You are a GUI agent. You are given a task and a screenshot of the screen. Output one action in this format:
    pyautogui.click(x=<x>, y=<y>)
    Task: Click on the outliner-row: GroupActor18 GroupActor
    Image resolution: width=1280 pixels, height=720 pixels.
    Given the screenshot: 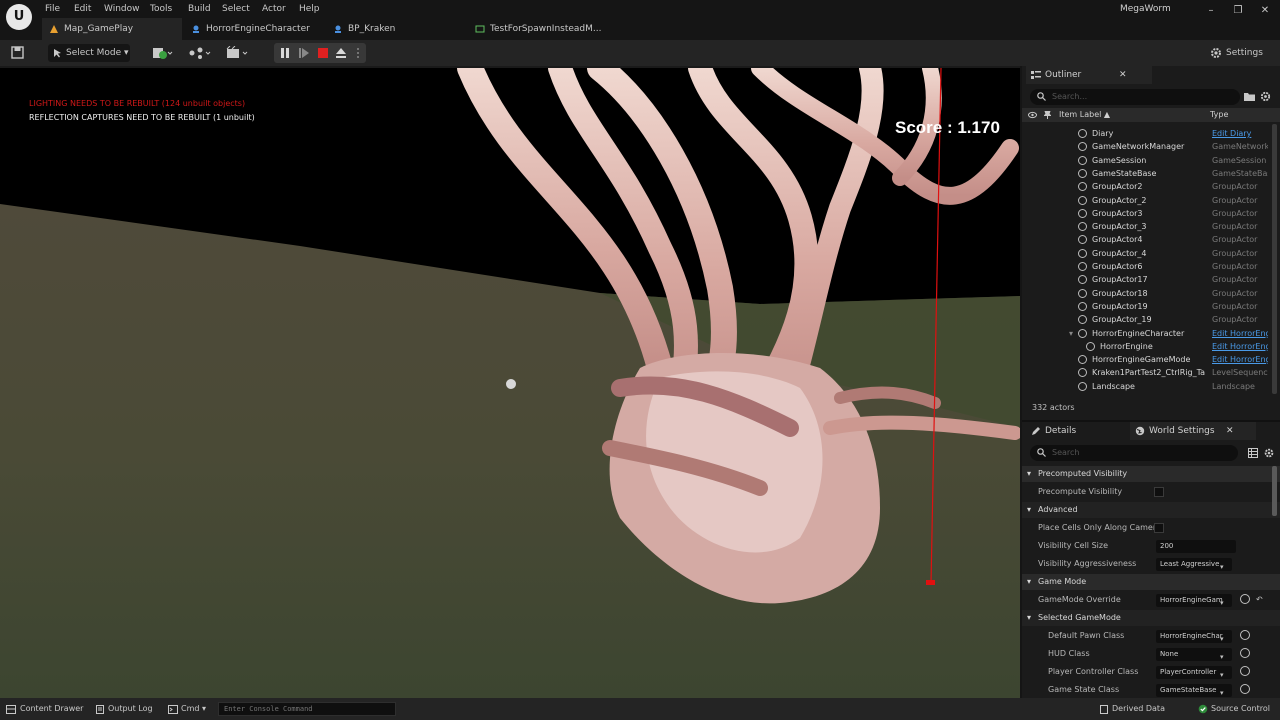 What is the action you would take?
    pyautogui.click(x=1145, y=293)
    